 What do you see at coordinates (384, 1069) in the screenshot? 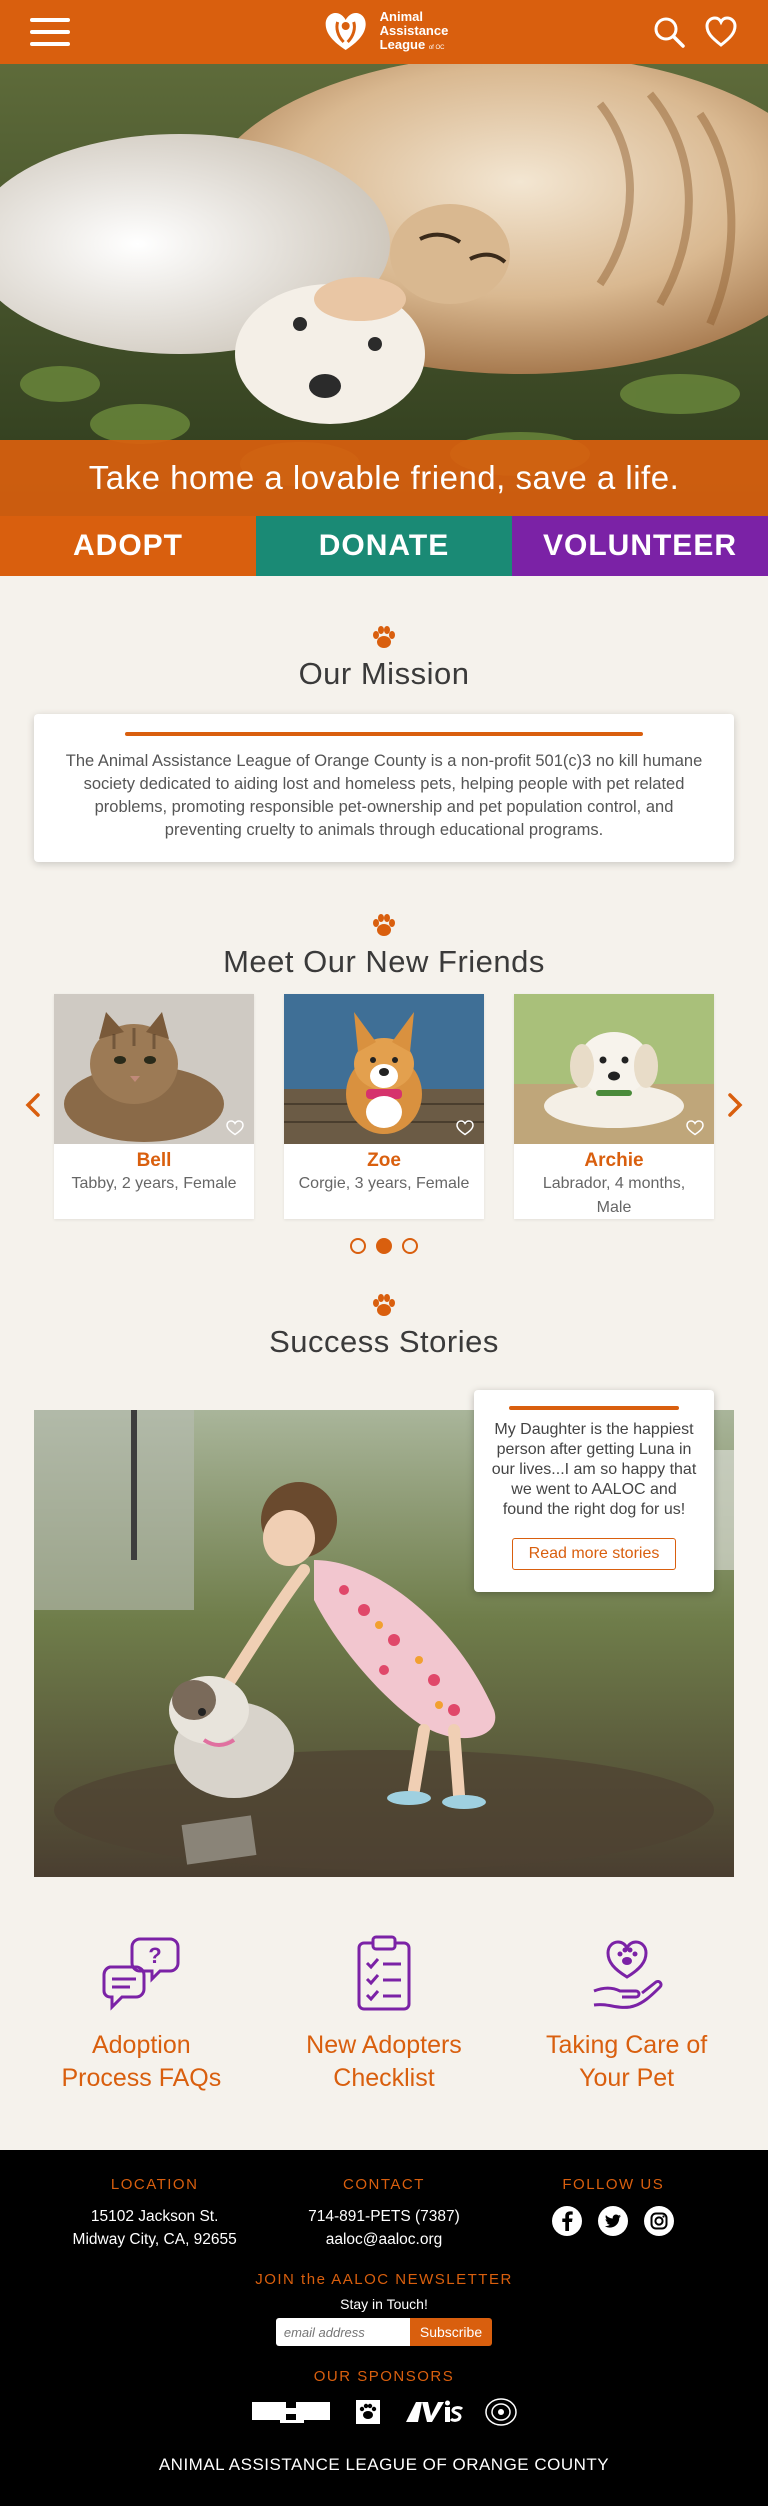
I see `pet-photo-corgi` at bounding box center [384, 1069].